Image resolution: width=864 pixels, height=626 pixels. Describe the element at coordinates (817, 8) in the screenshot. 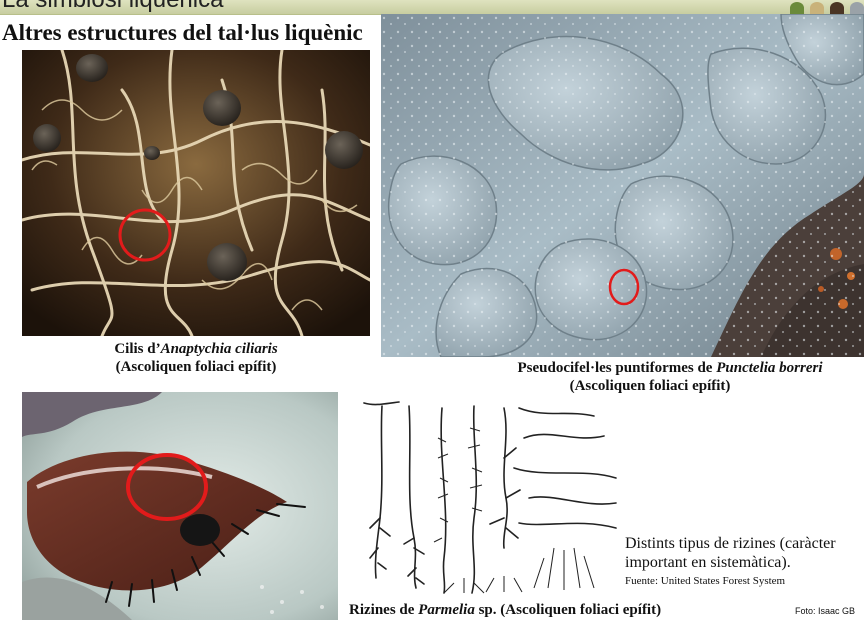

I see `sprout-logo-icon` at that location.